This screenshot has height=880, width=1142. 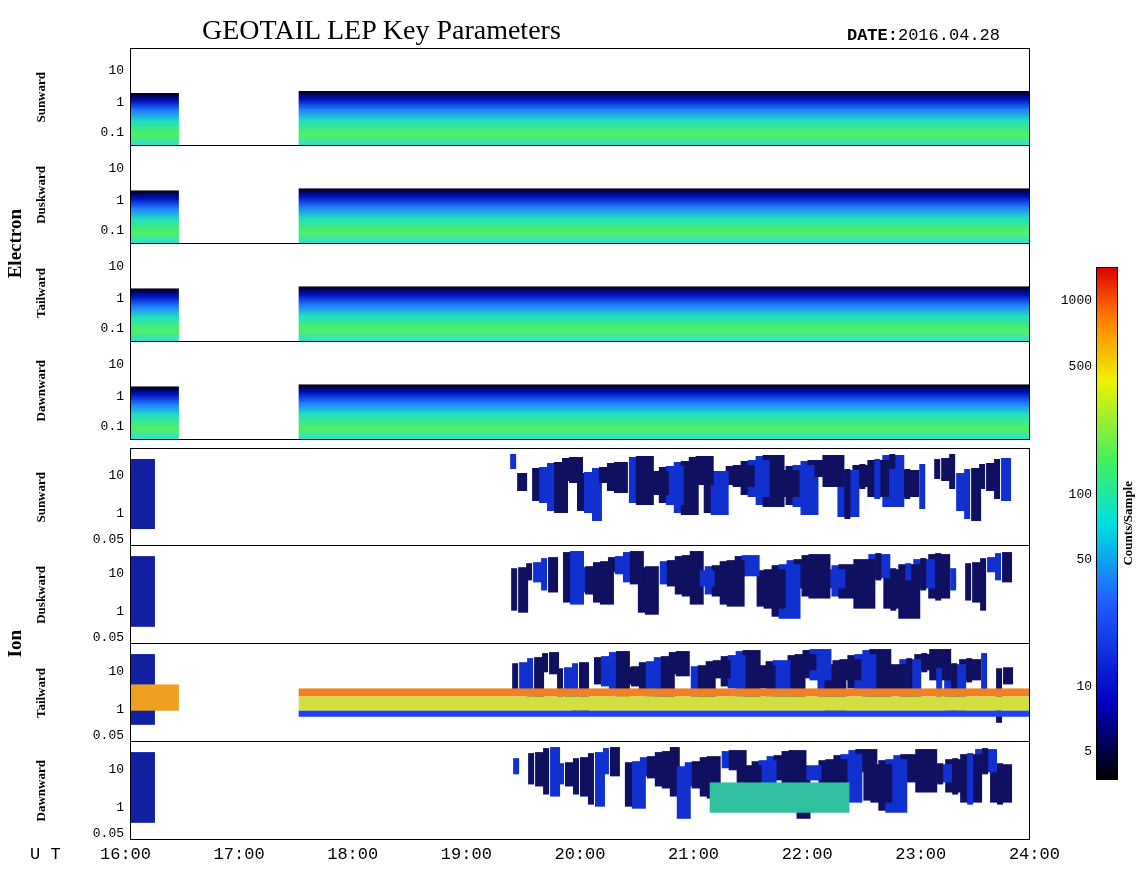 I want to click on color-scale-tick: 50, so click(x=1084, y=559).